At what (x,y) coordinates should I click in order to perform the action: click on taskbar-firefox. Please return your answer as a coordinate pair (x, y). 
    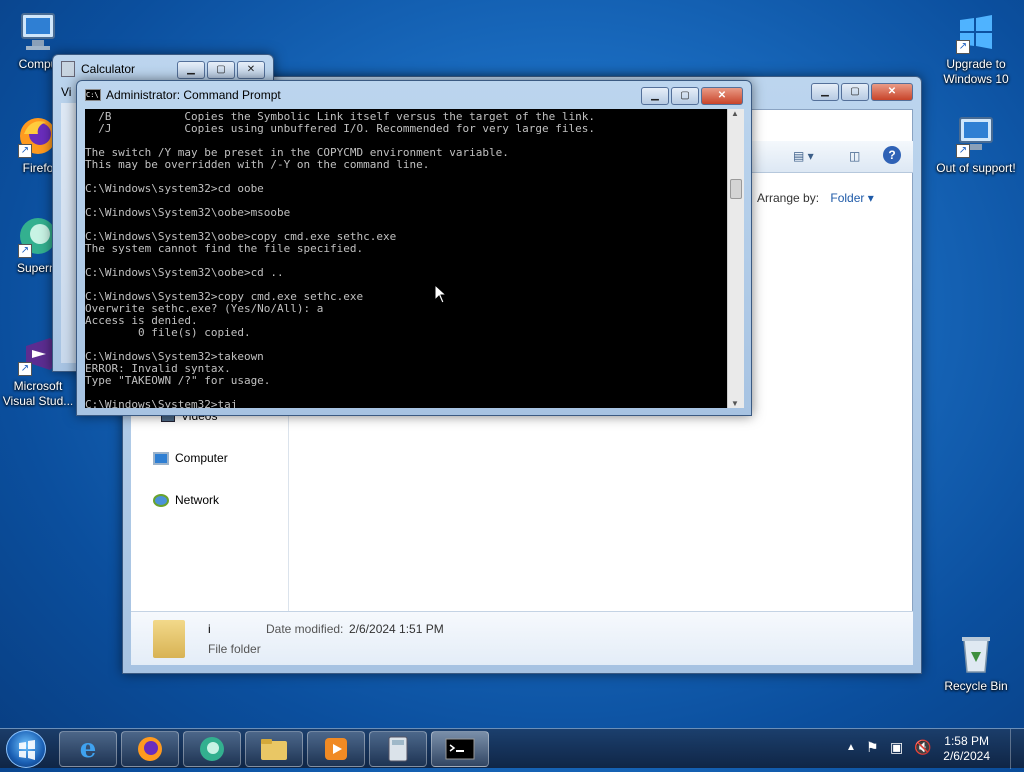
    Looking at the image, I should click on (150, 749).